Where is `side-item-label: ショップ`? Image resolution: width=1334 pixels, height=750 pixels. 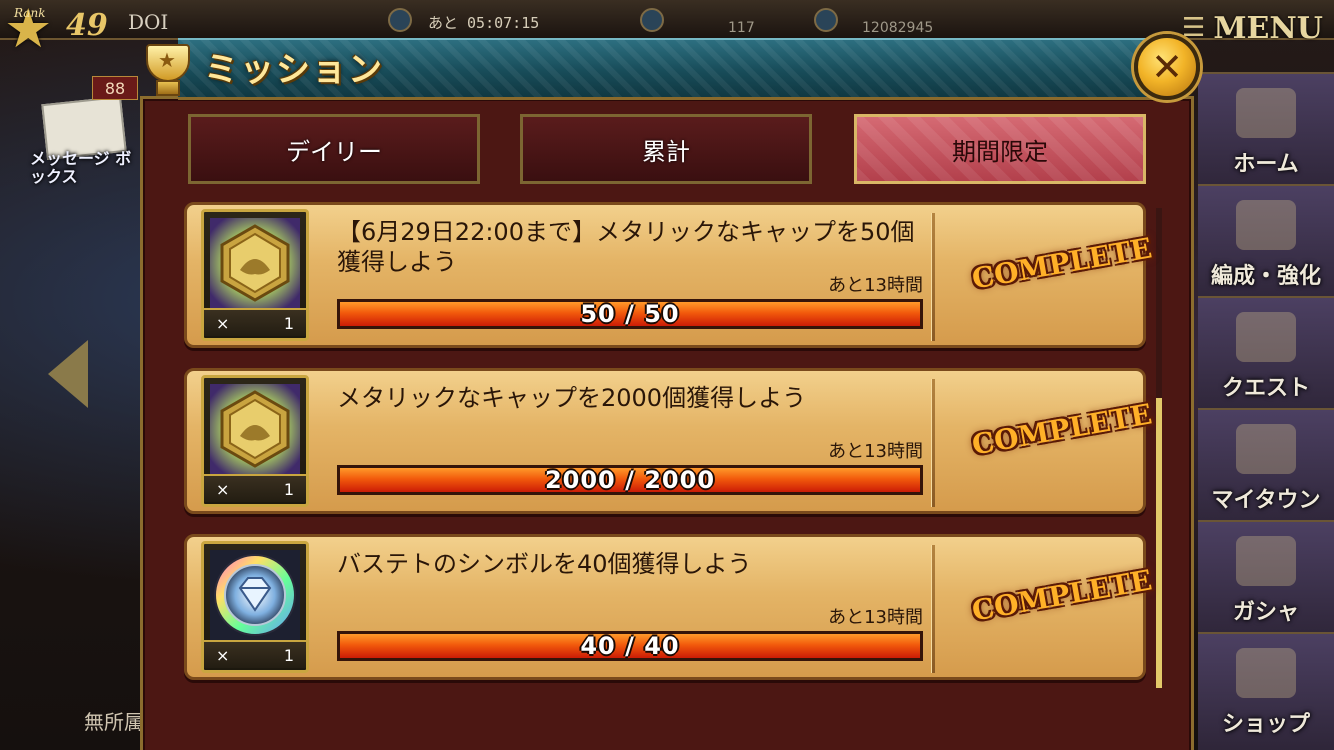
side-item-label: ショップ is located at coordinates (1265, 724).